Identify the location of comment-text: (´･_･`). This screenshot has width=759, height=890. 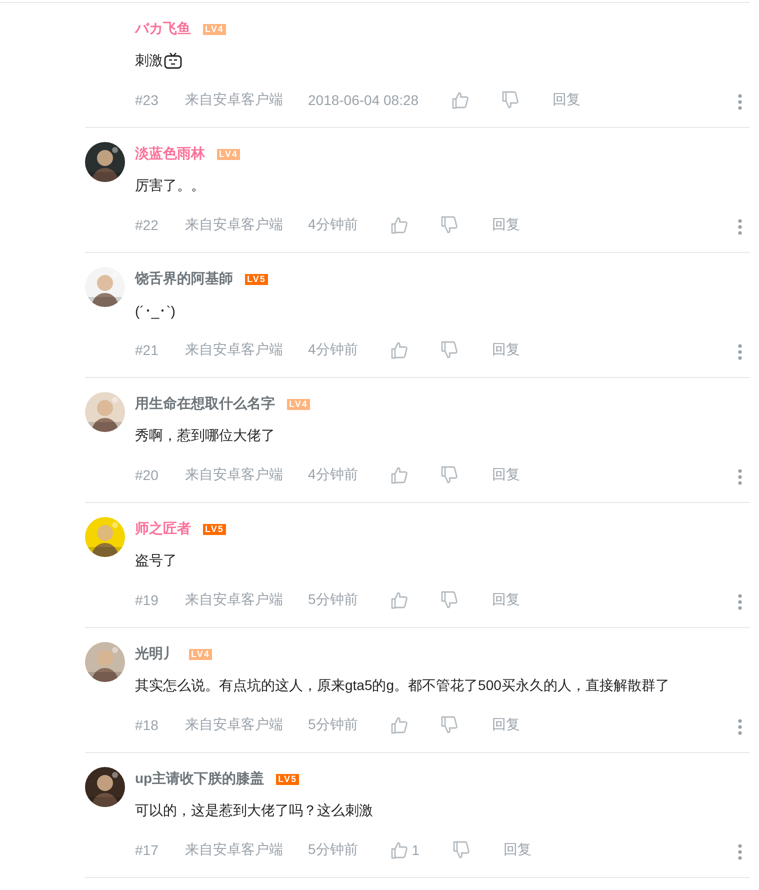
(155, 311).